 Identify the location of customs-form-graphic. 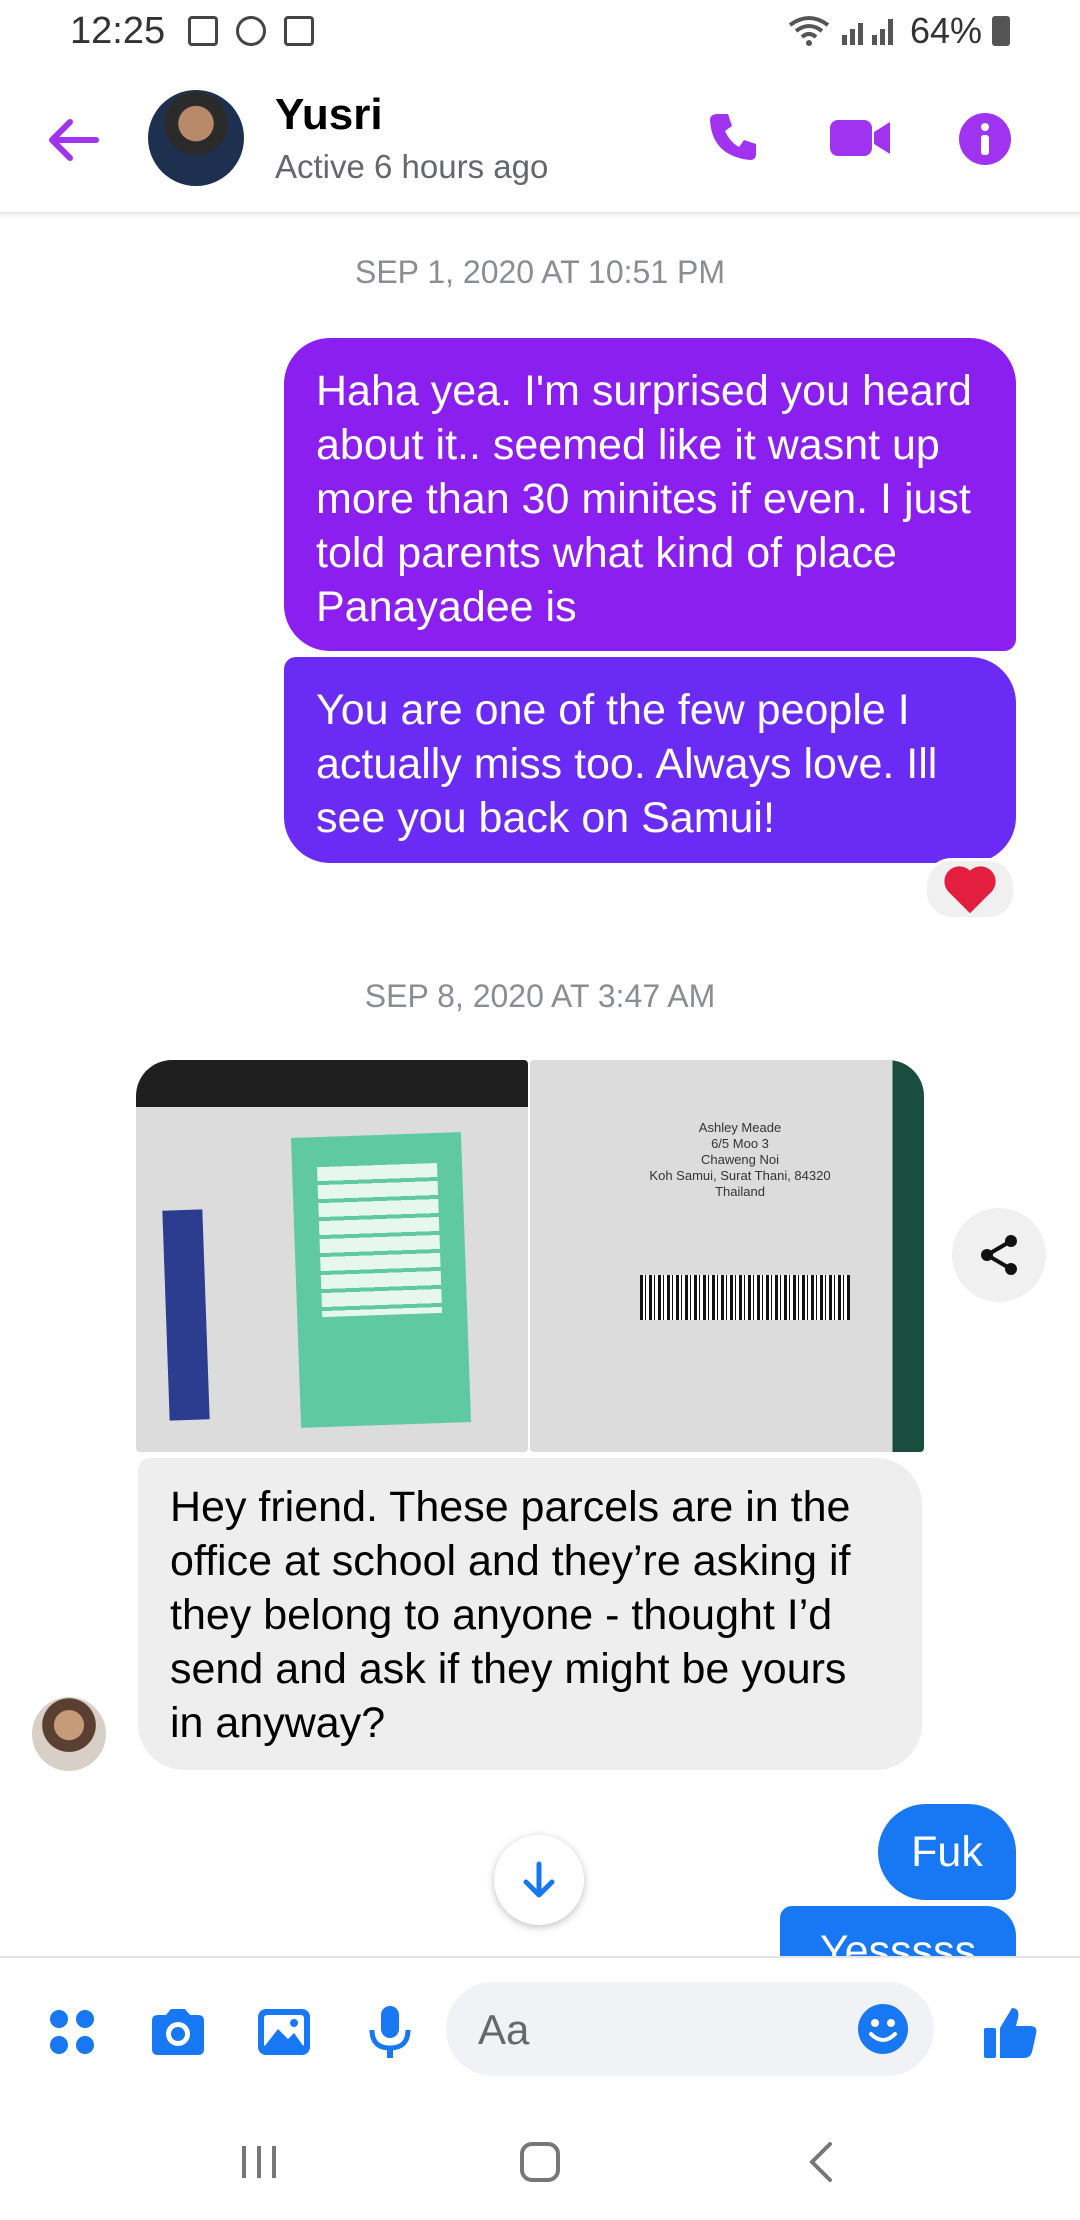
(381, 1280).